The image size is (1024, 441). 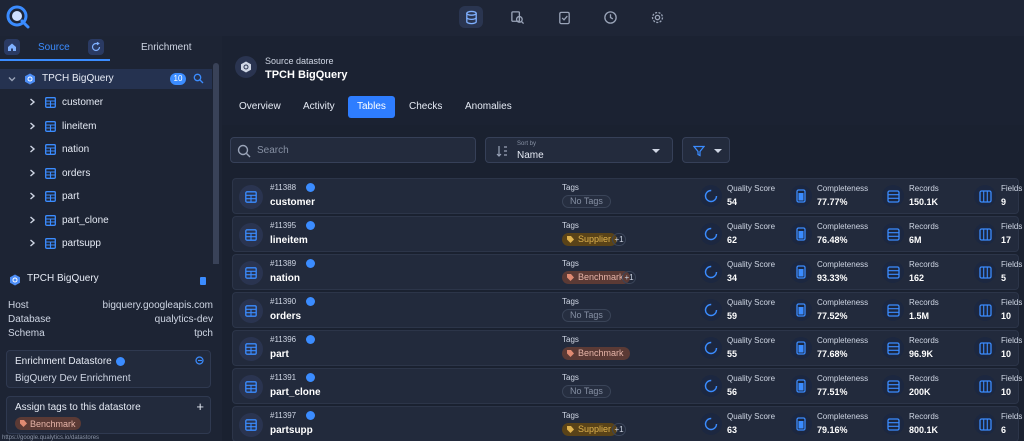 I want to click on tab-activity: Activity, so click(x=319, y=107).